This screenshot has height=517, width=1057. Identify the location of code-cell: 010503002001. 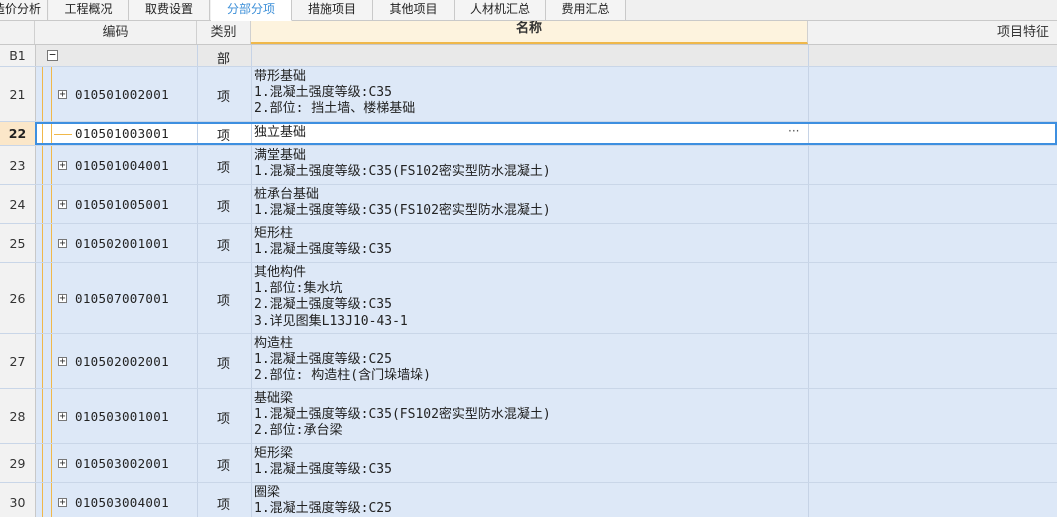
(122, 463).